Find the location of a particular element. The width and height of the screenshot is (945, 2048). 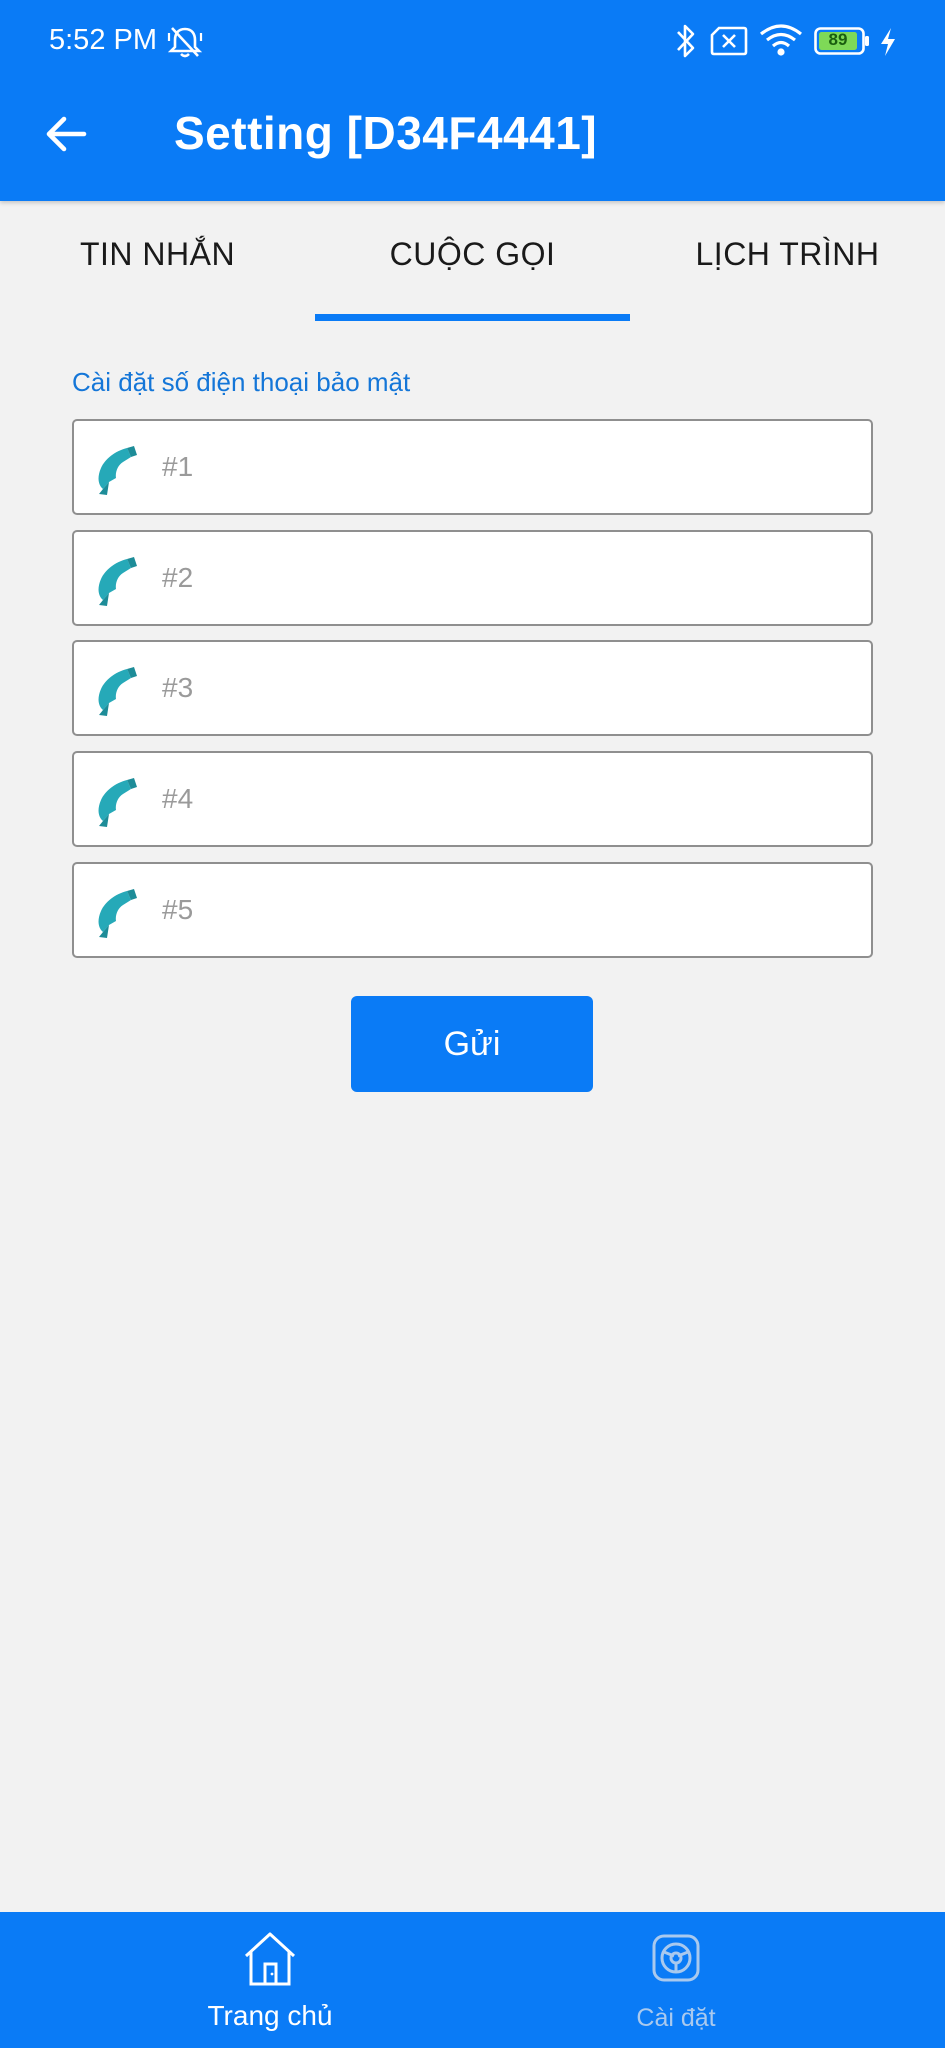

nav-home: Trang chủ is located at coordinates (270, 1980).